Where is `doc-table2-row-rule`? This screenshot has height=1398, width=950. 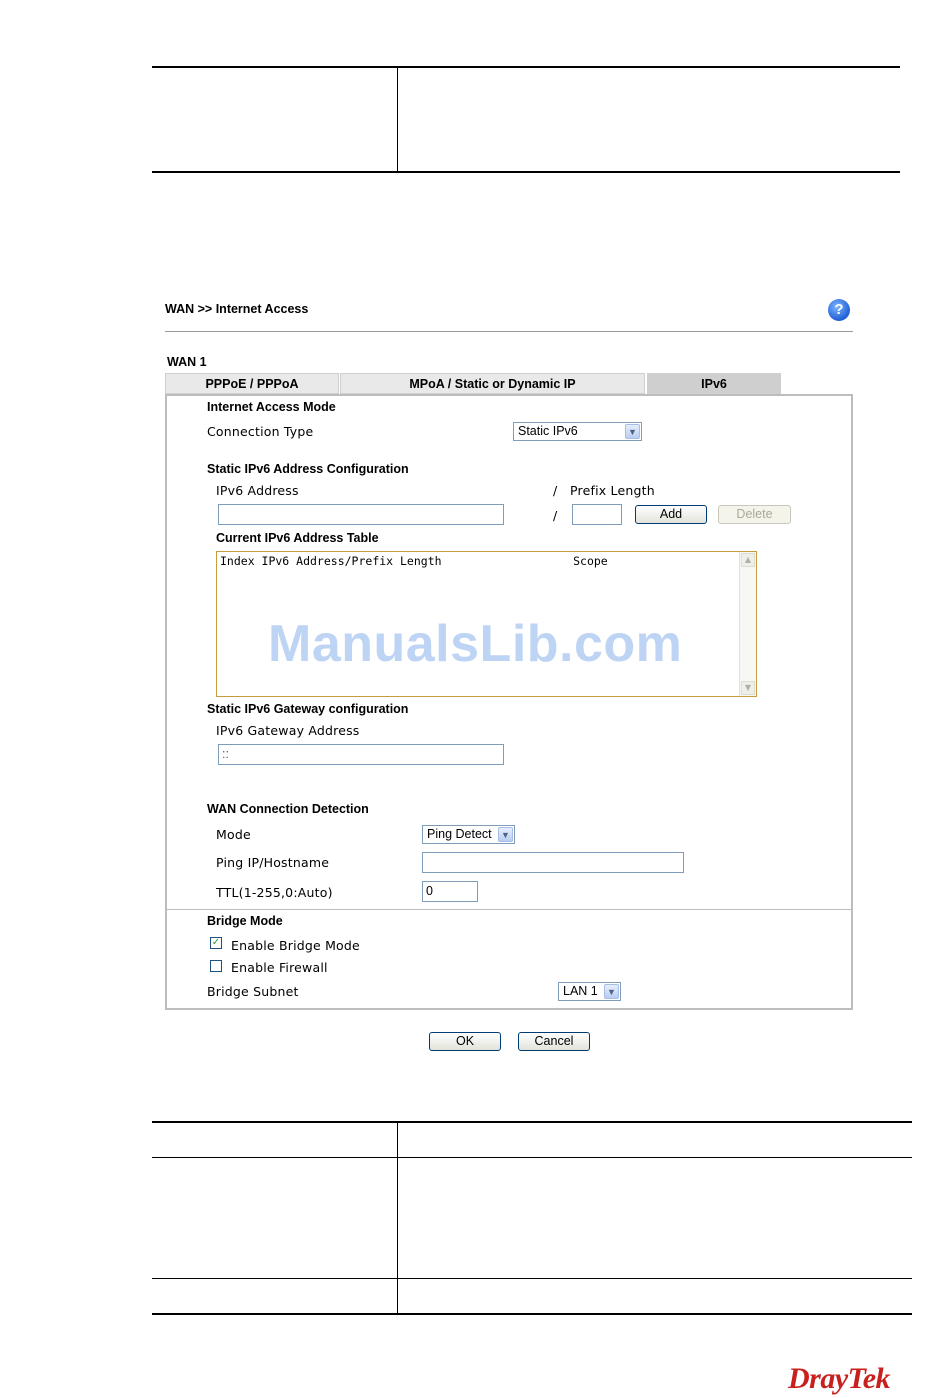 doc-table2-row-rule is located at coordinates (532, 1157).